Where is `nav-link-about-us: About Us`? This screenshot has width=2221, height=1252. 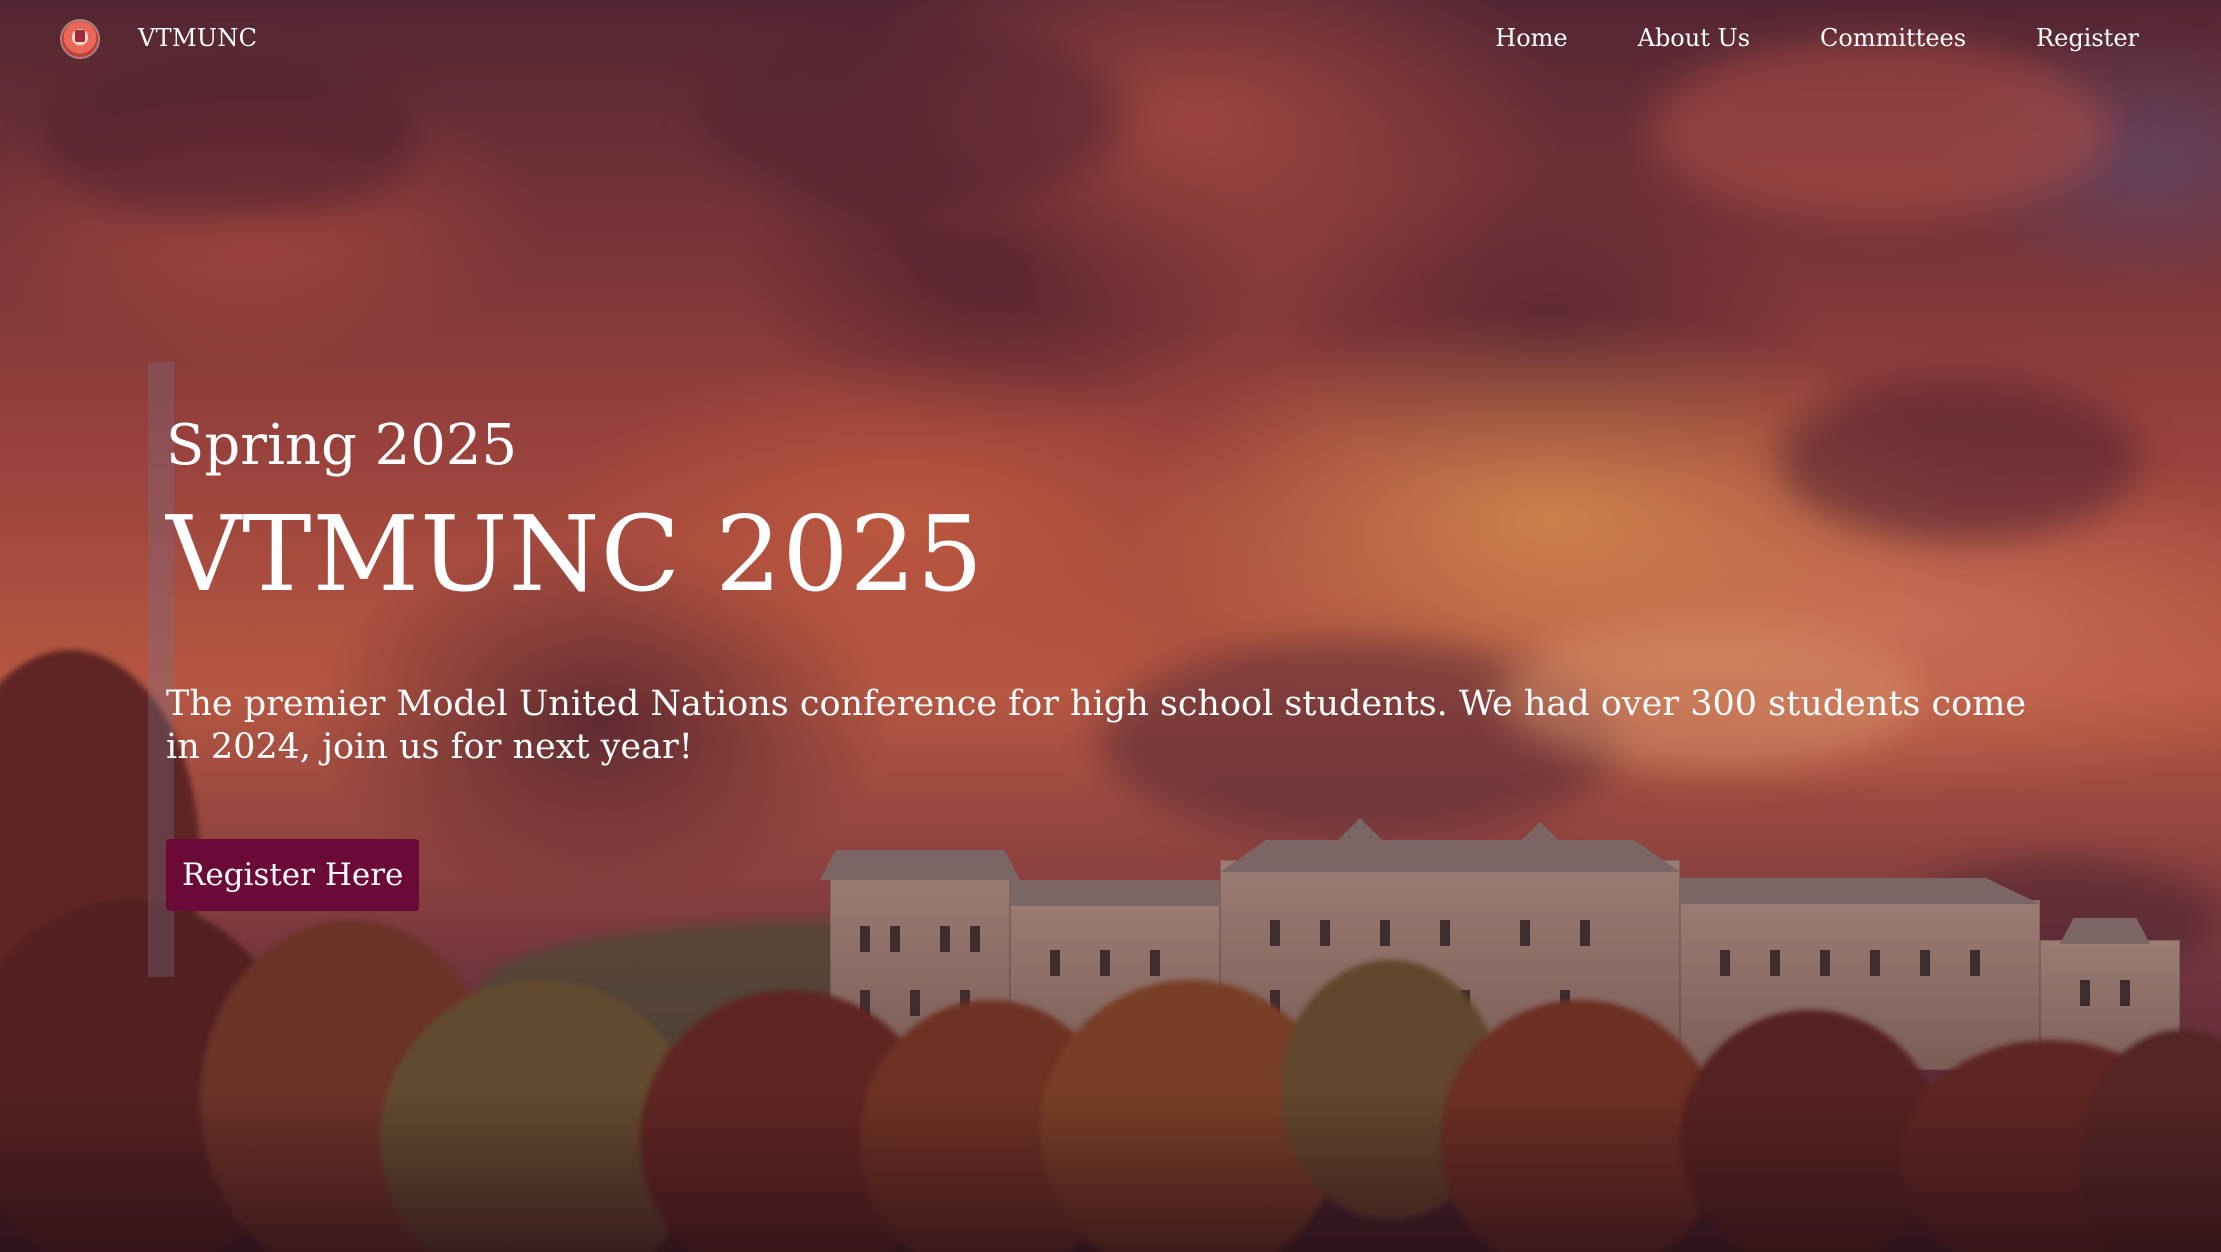
nav-link-about-us: About Us is located at coordinates (1694, 38).